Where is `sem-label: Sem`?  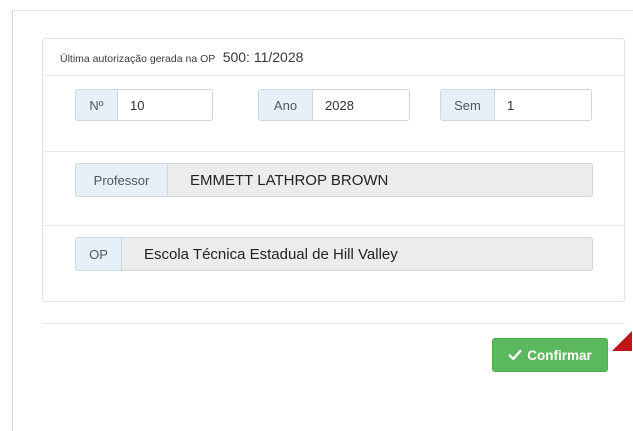 sem-label: Sem is located at coordinates (468, 105).